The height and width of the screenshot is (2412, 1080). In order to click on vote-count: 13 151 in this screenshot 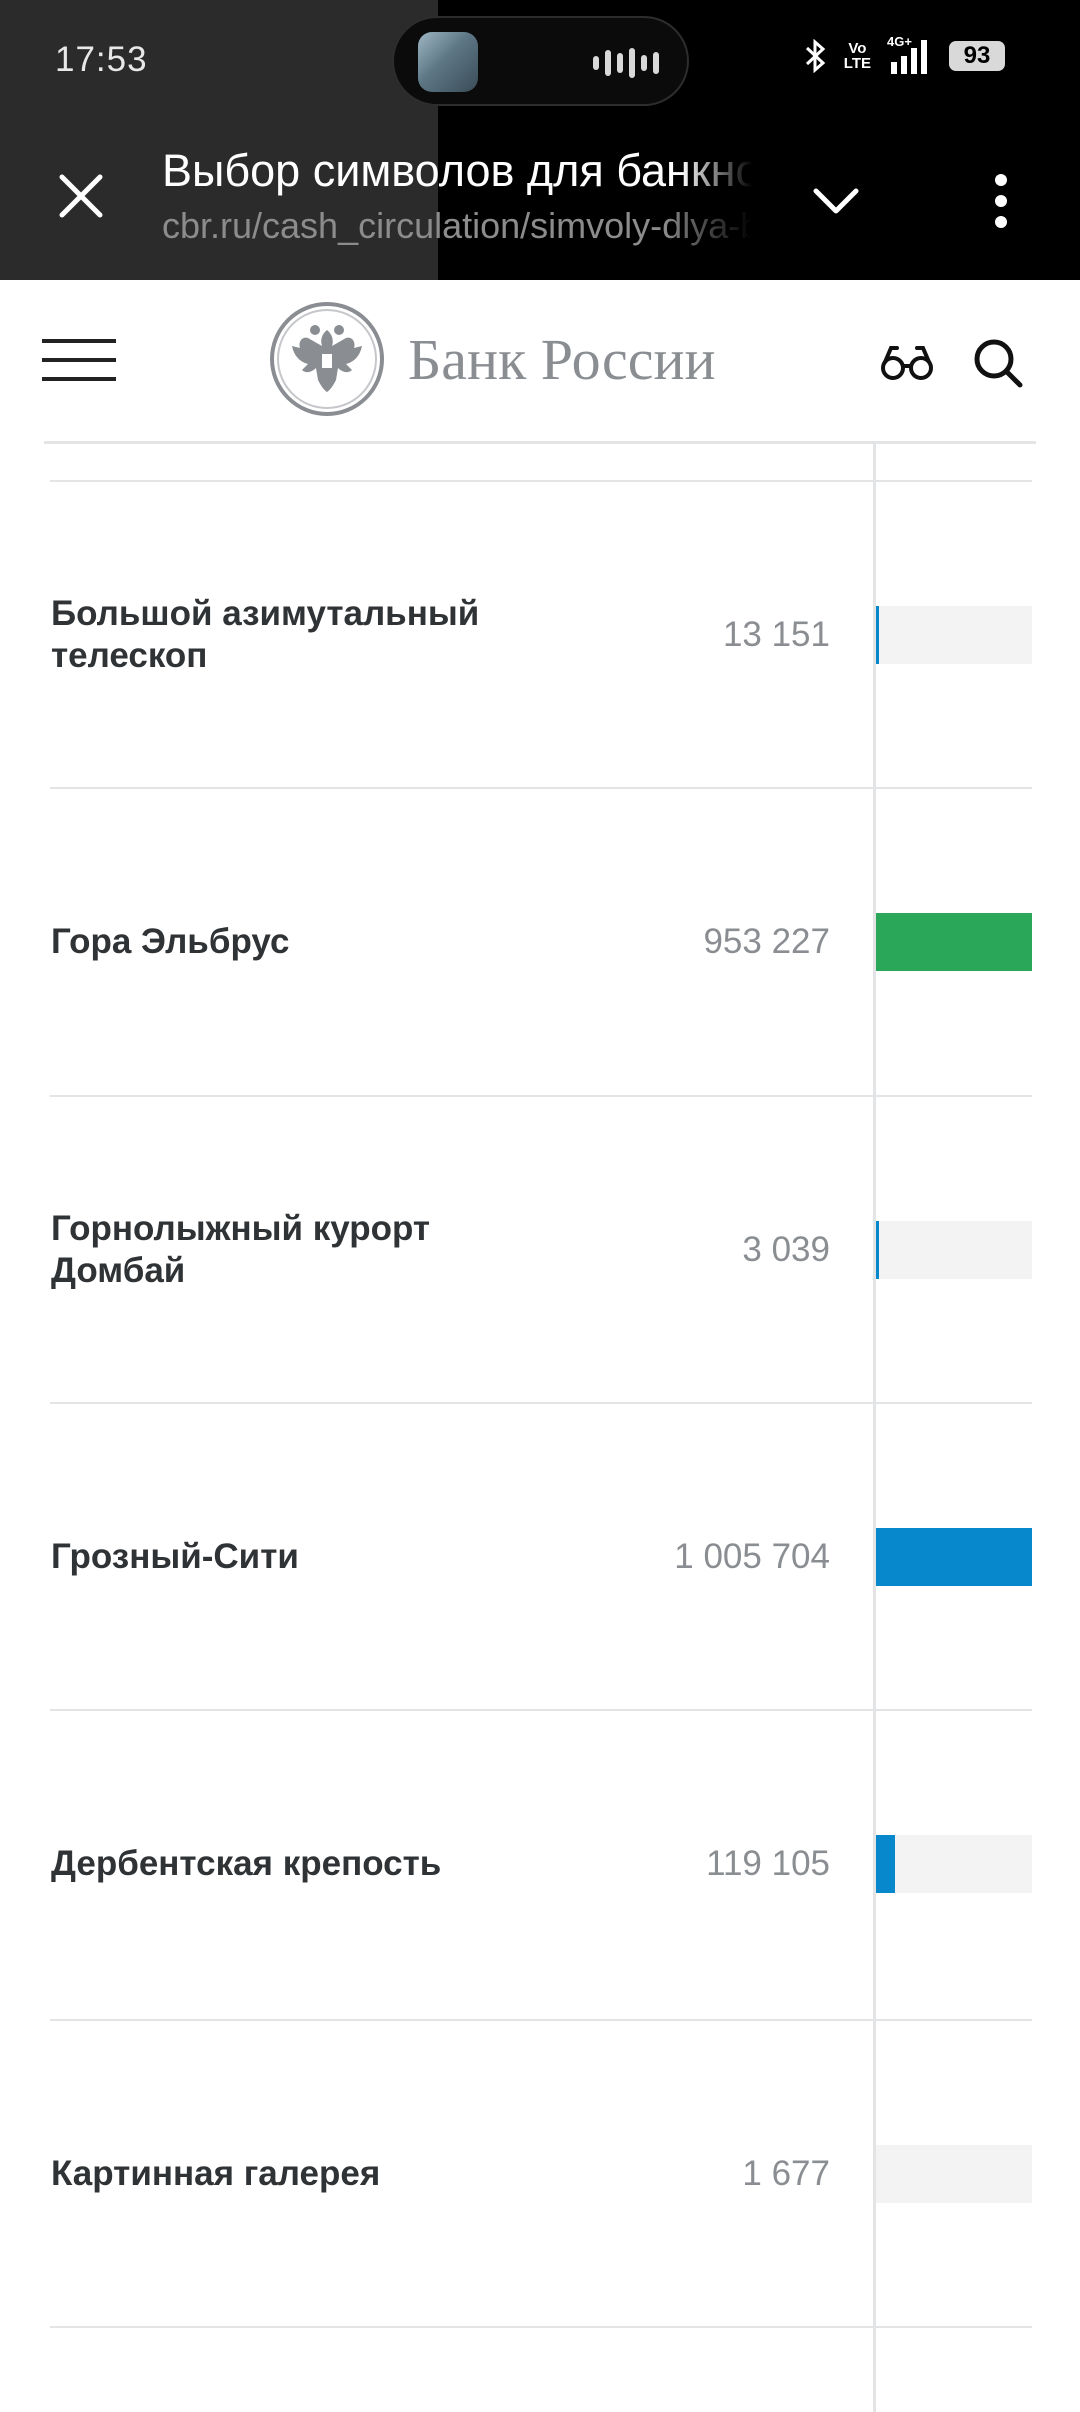, I will do `click(776, 634)`.